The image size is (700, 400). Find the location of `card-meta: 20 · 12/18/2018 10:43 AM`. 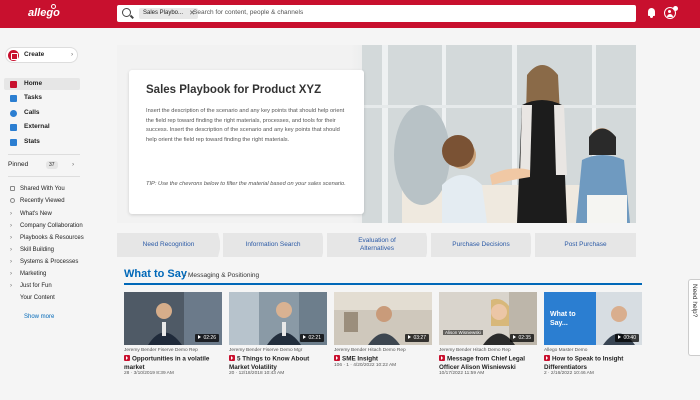

card-meta: 20 · 12/18/2018 10:43 AM is located at coordinates (257, 373).